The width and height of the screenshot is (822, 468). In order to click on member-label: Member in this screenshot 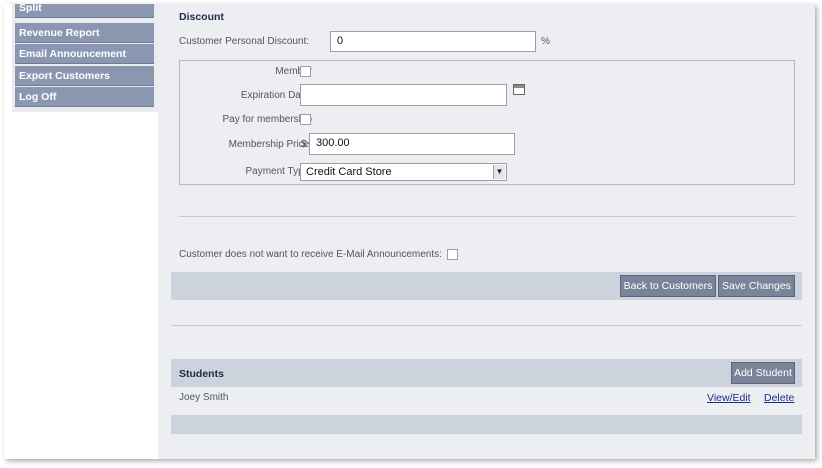, I will do `click(293, 71)`.